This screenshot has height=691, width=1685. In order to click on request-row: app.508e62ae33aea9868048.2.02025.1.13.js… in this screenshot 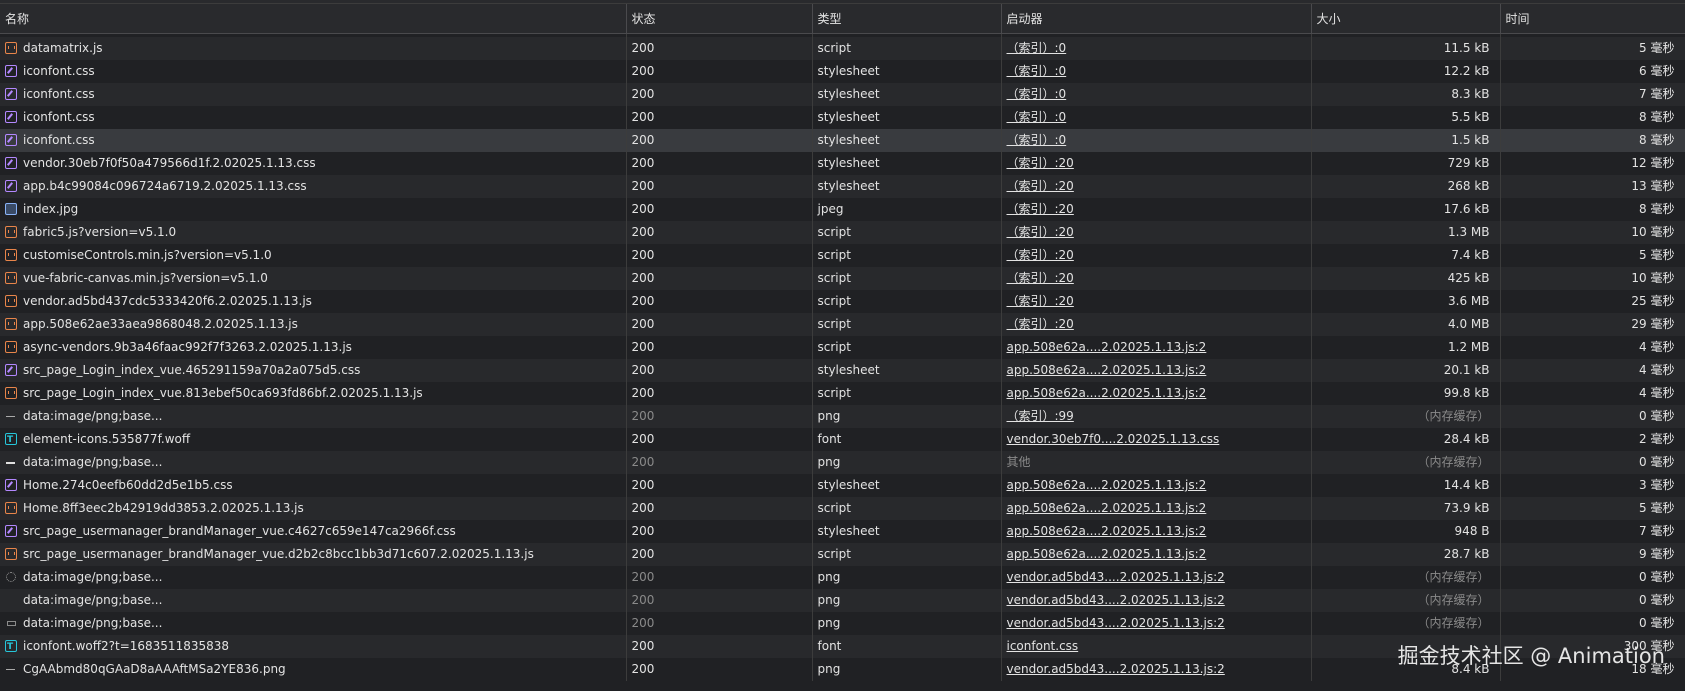, I will do `click(842, 324)`.